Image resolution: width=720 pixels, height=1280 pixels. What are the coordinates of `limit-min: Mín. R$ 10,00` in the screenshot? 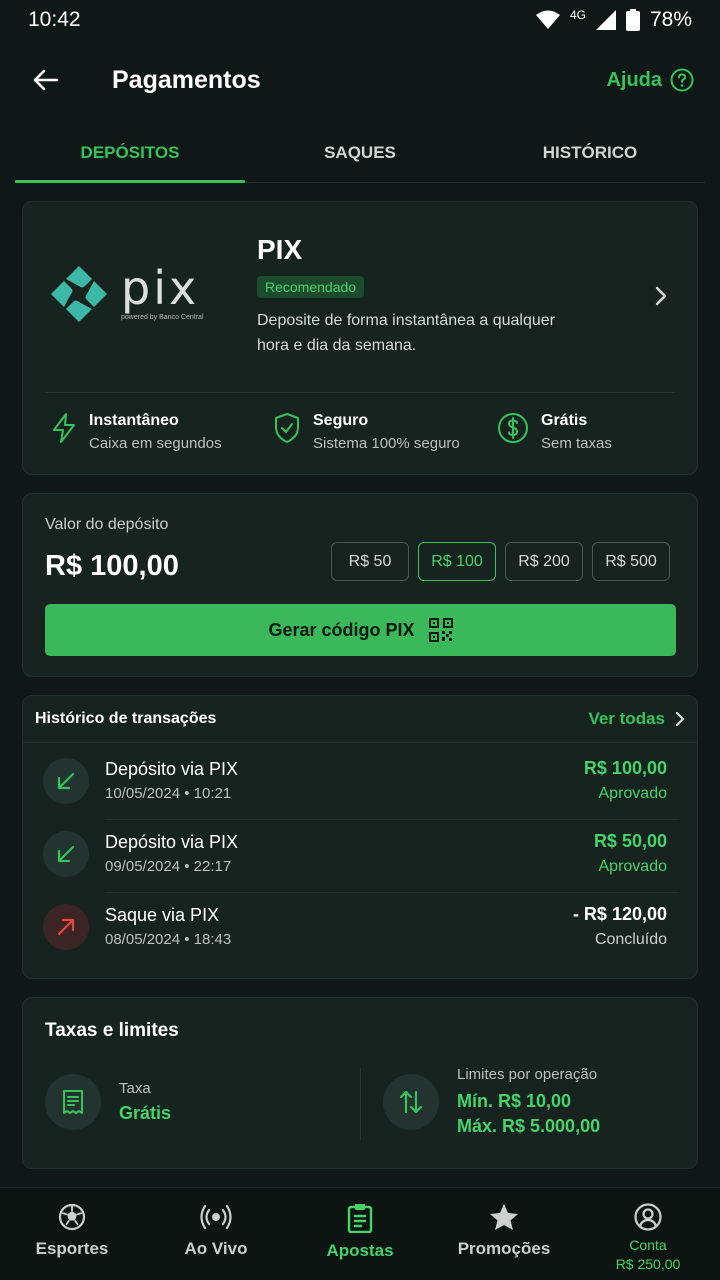 It's located at (514, 1101).